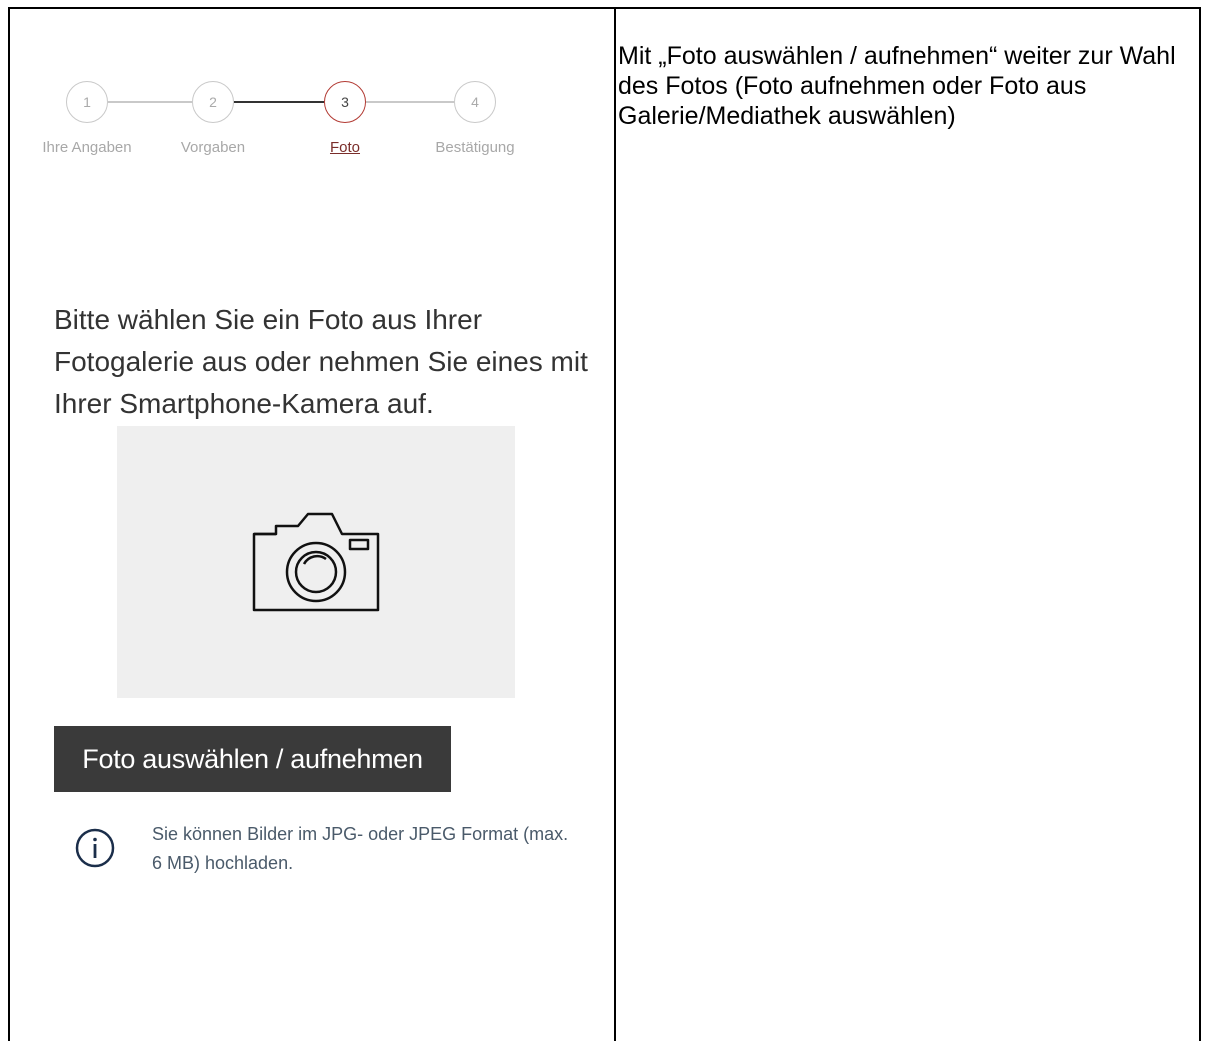  I want to click on step-1-circle: 1, so click(87, 102).